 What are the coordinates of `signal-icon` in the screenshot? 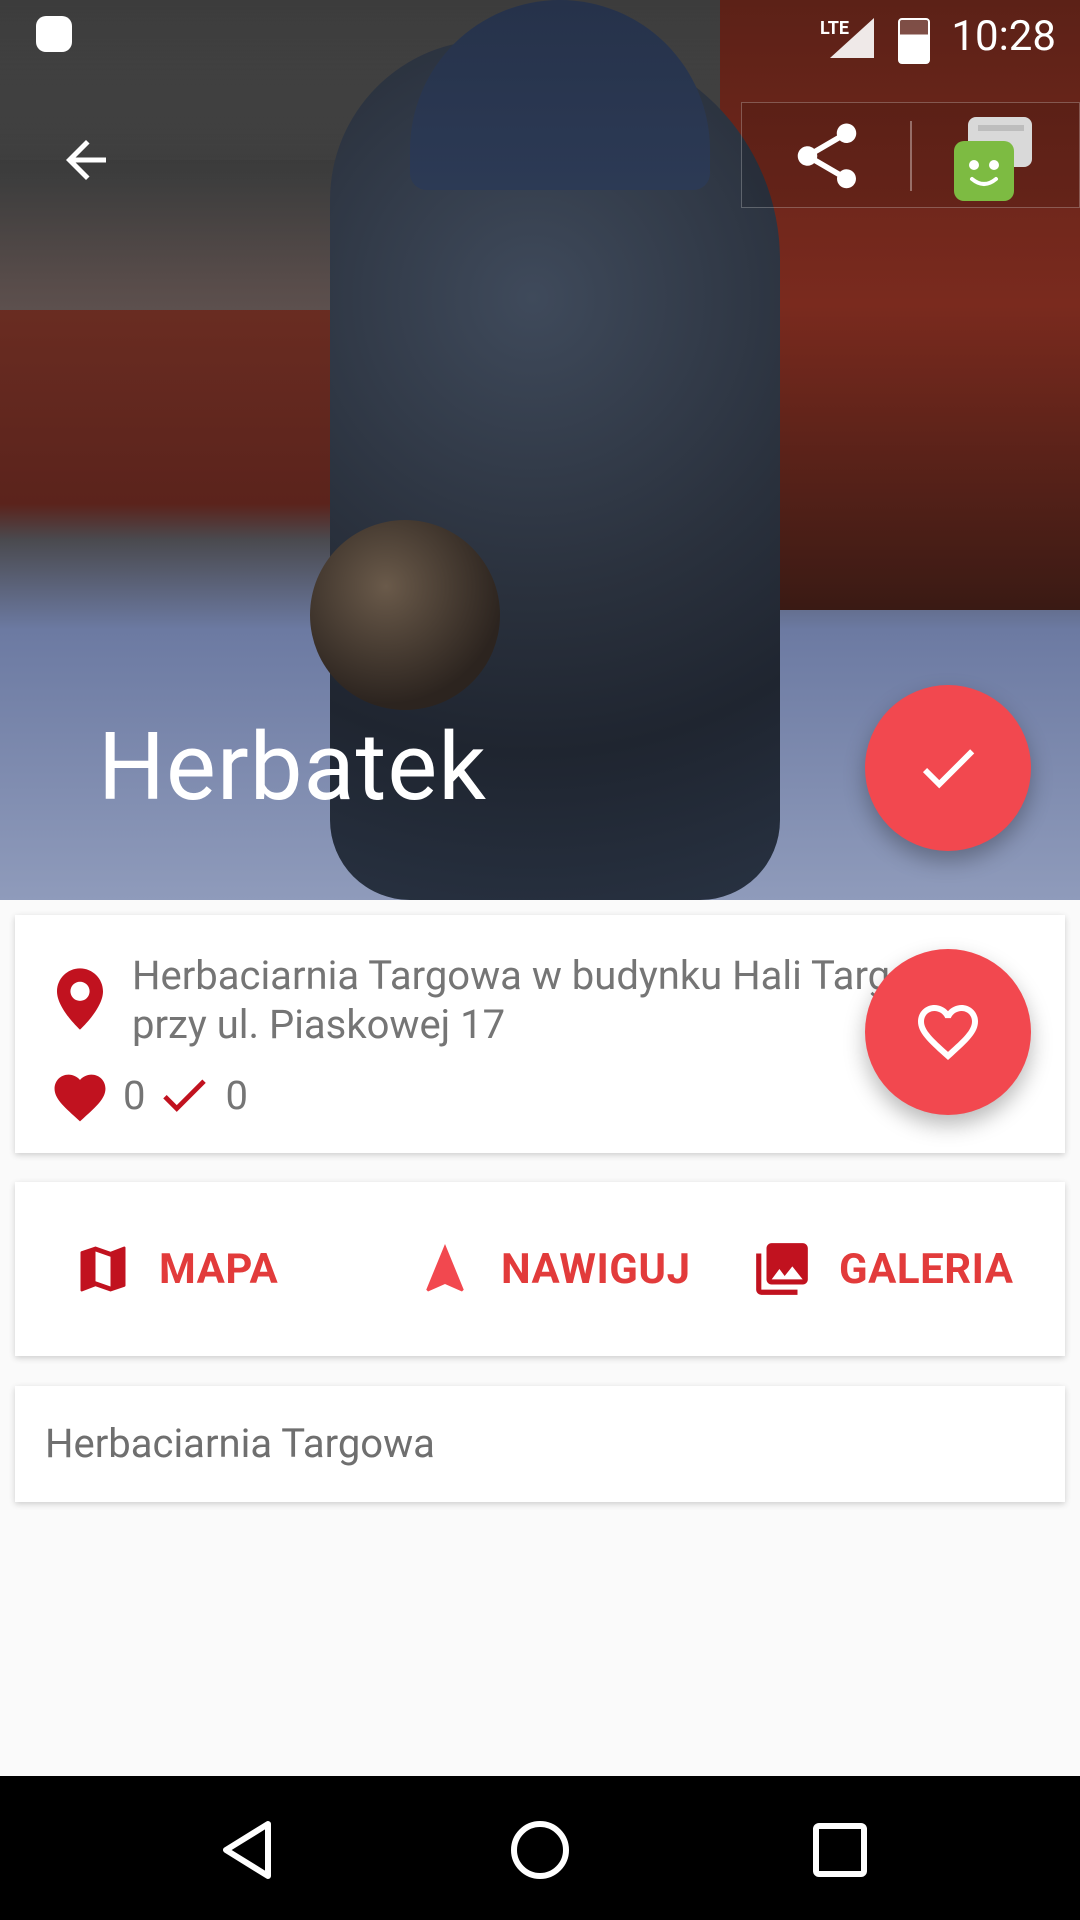 It's located at (852, 38).